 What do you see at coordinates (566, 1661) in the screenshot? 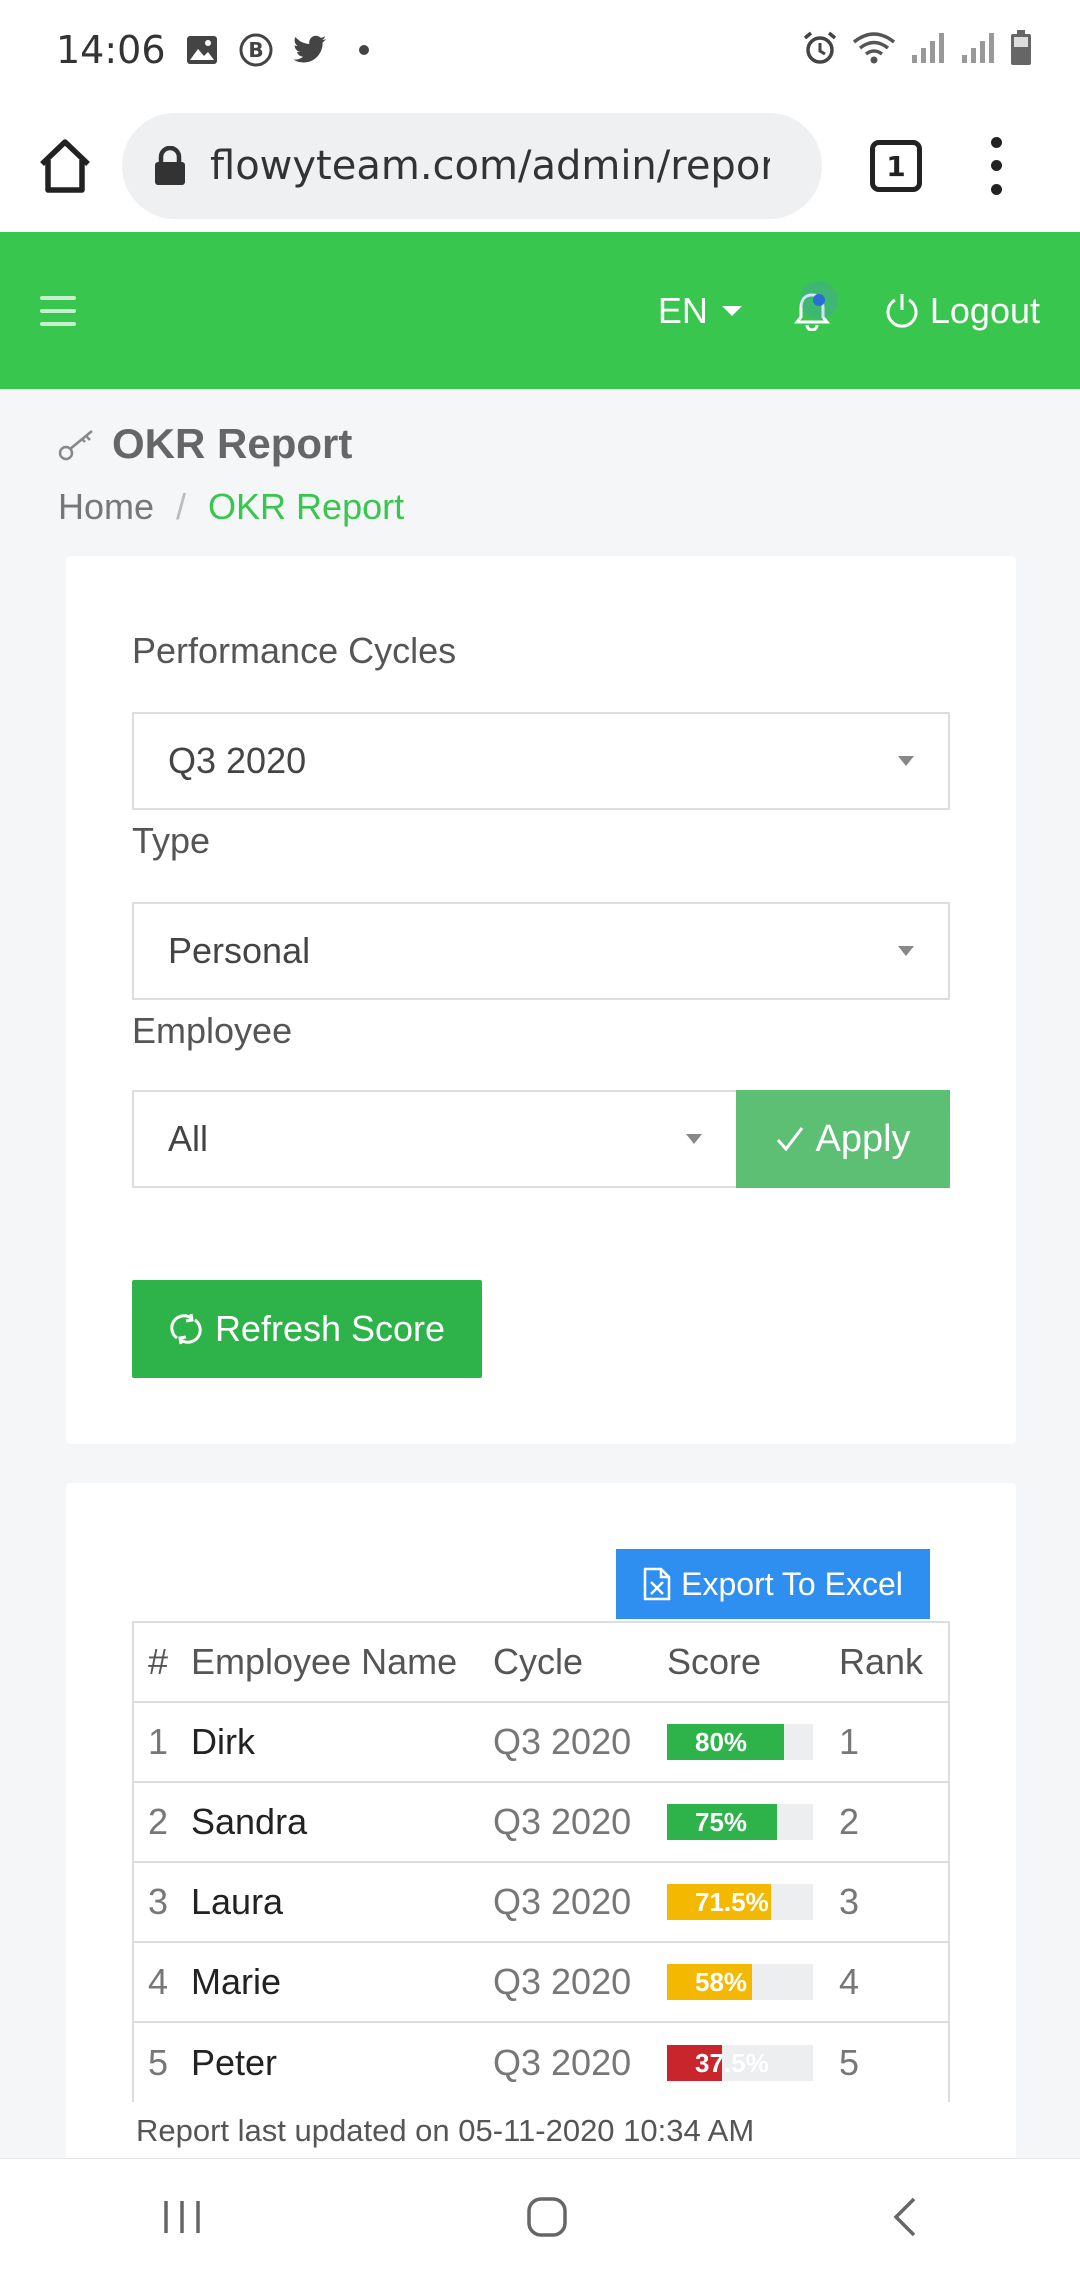
I see `col-cycle: Cycle` at bounding box center [566, 1661].